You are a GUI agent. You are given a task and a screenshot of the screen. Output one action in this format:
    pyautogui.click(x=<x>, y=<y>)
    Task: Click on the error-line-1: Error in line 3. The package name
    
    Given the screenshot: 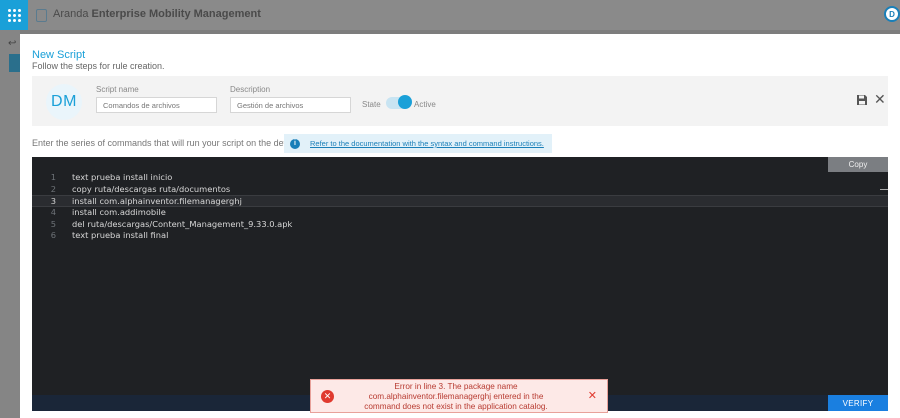 What is the action you would take?
    pyautogui.click(x=456, y=386)
    